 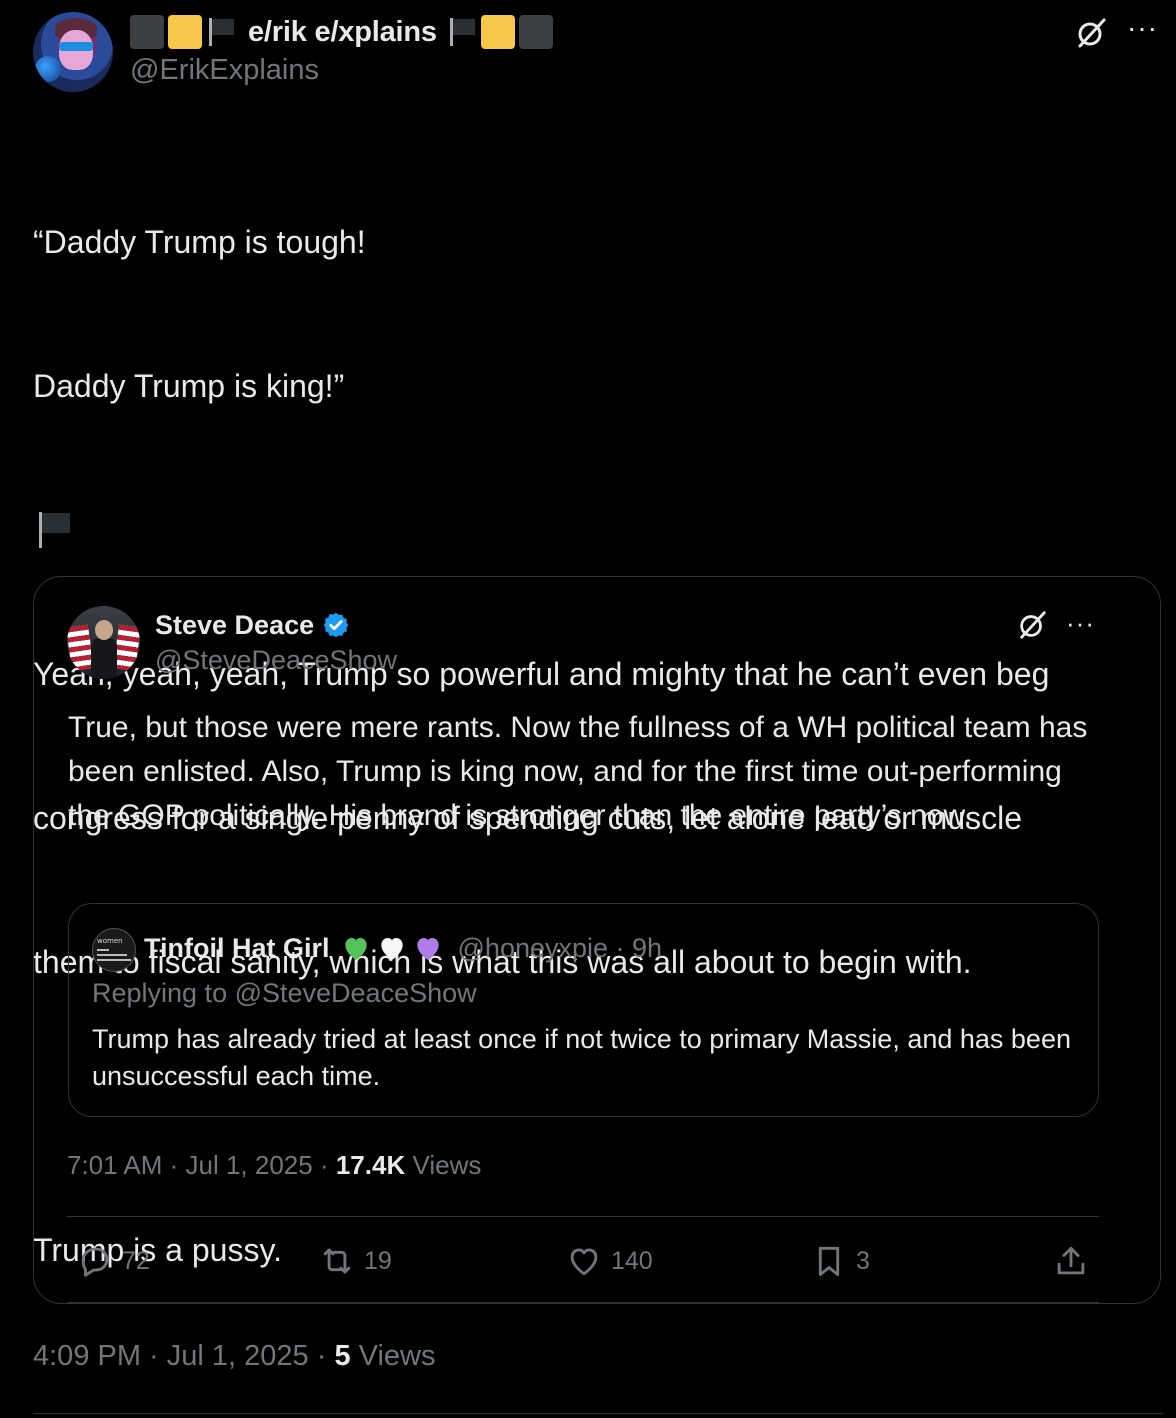 What do you see at coordinates (584, 1262) in the screenshot?
I see `heart-icon` at bounding box center [584, 1262].